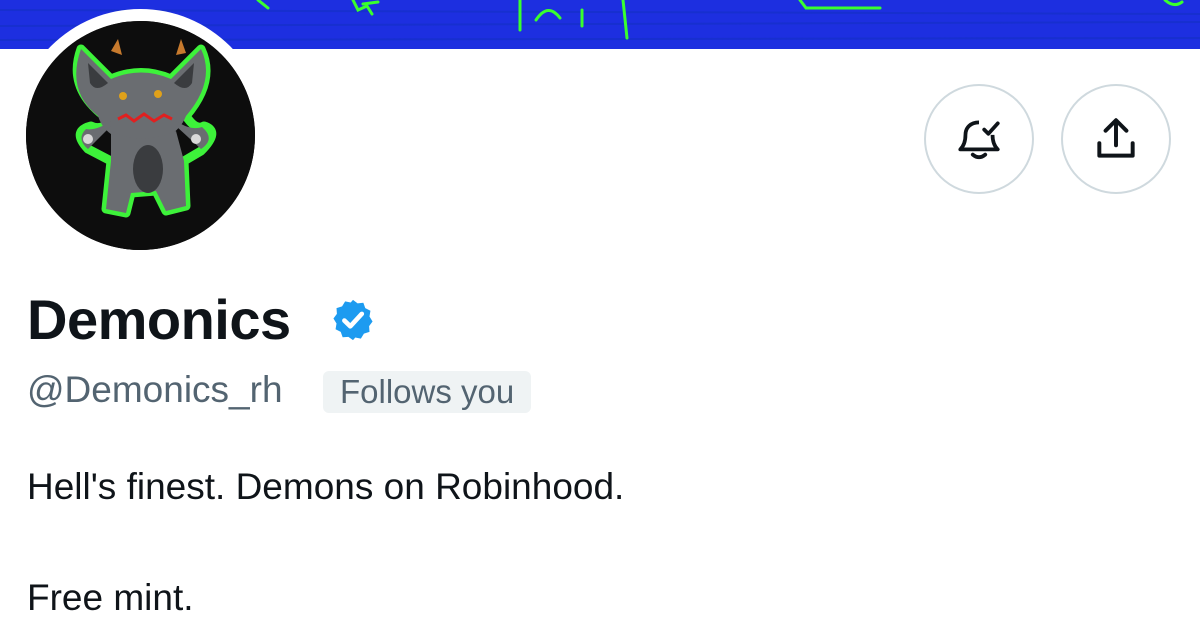  Describe the element at coordinates (155, 389) in the screenshot. I see `handle: @Demonics_rh` at that location.